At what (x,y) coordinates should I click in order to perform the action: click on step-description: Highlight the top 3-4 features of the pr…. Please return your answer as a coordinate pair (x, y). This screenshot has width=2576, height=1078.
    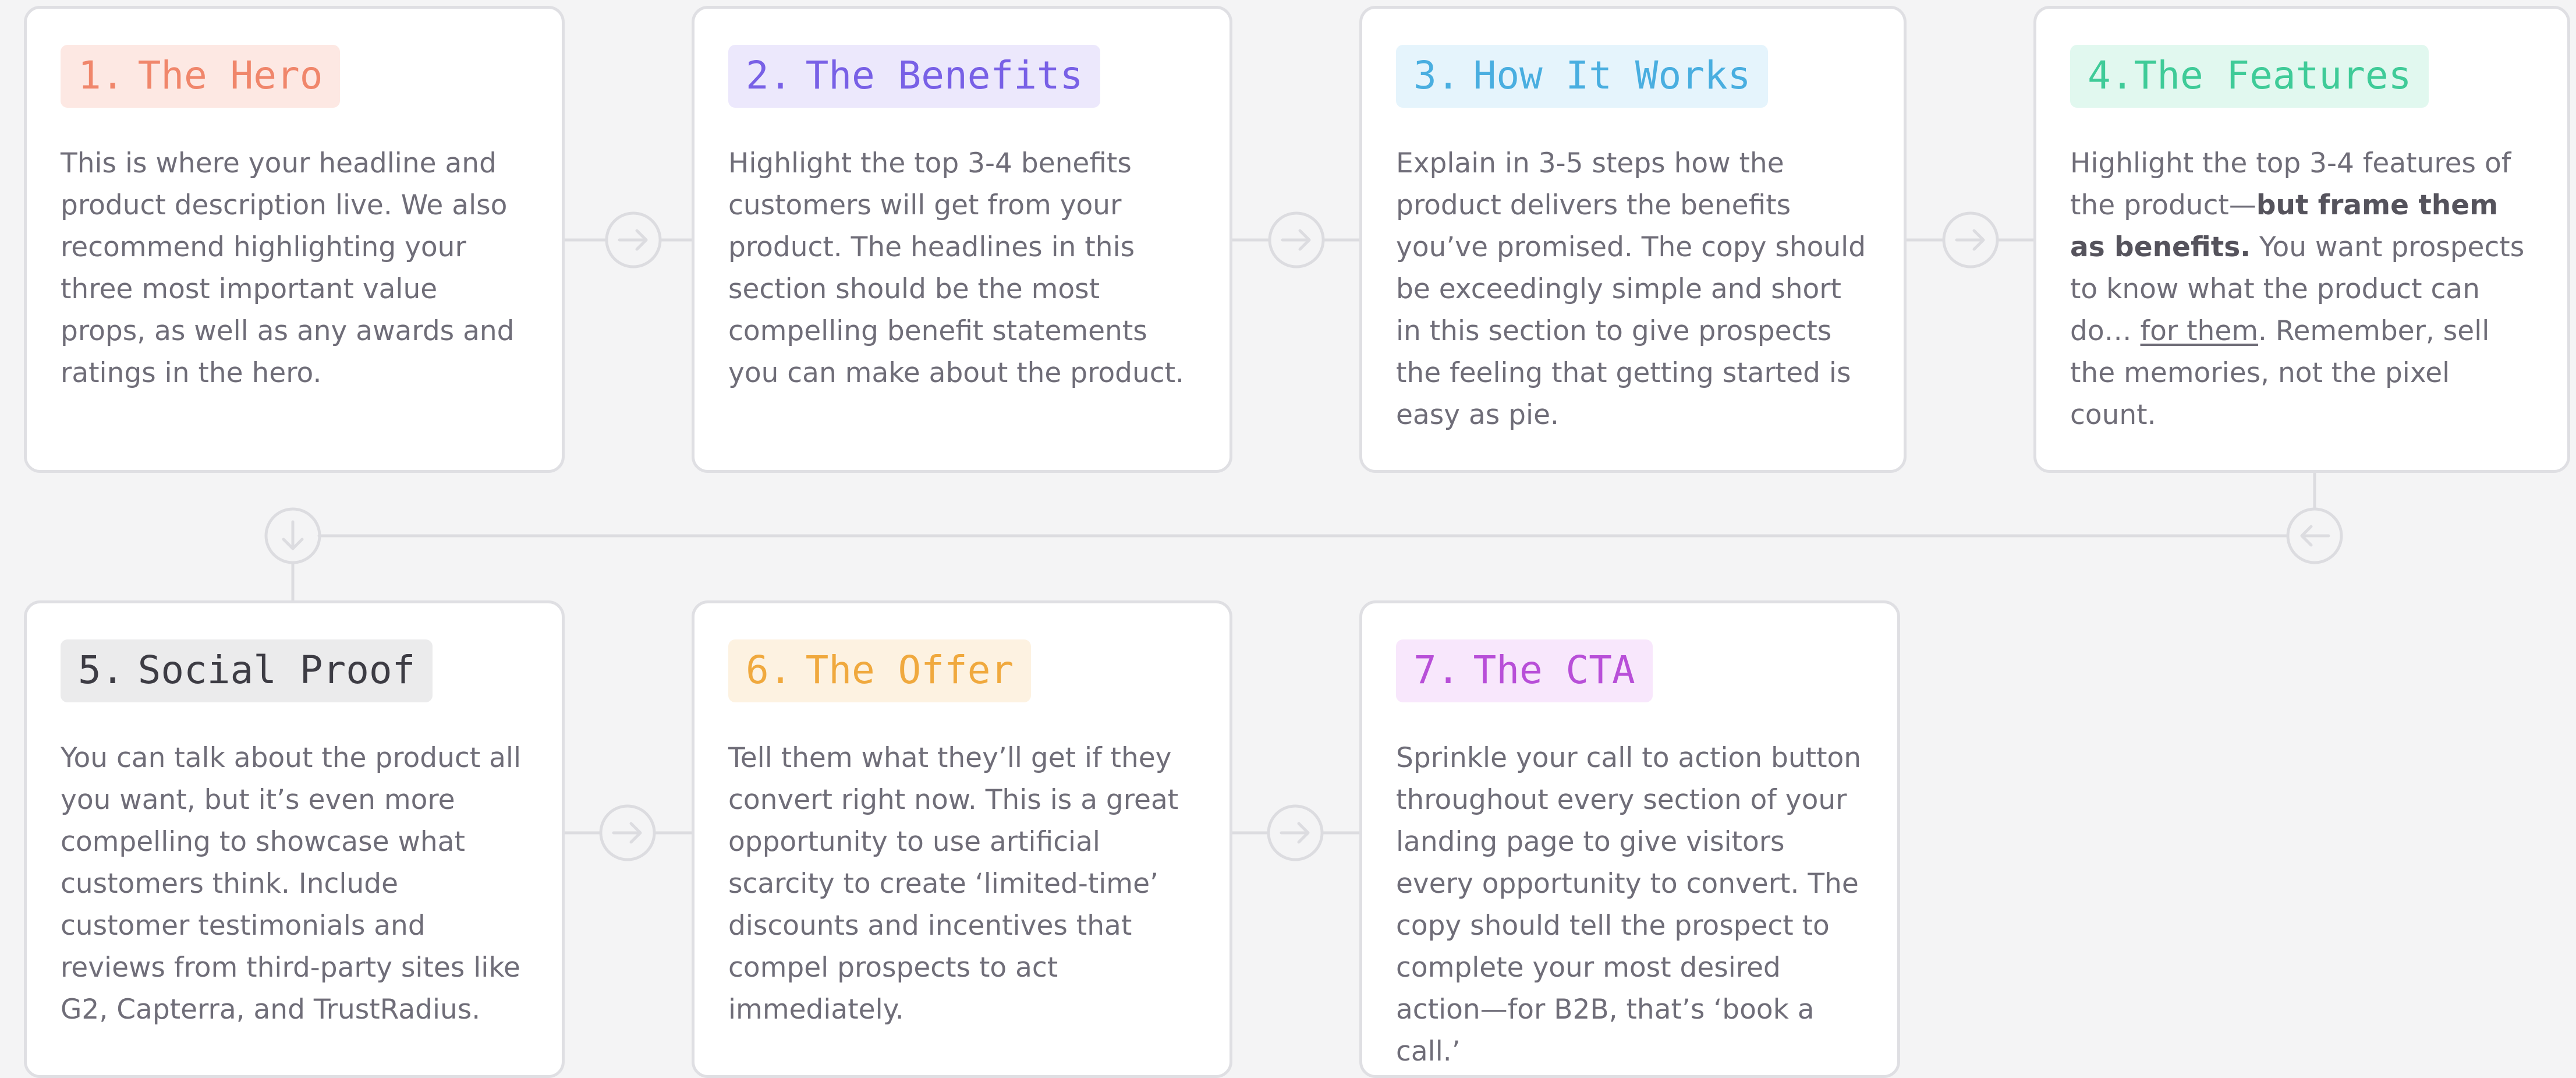
    Looking at the image, I should click on (2297, 289).